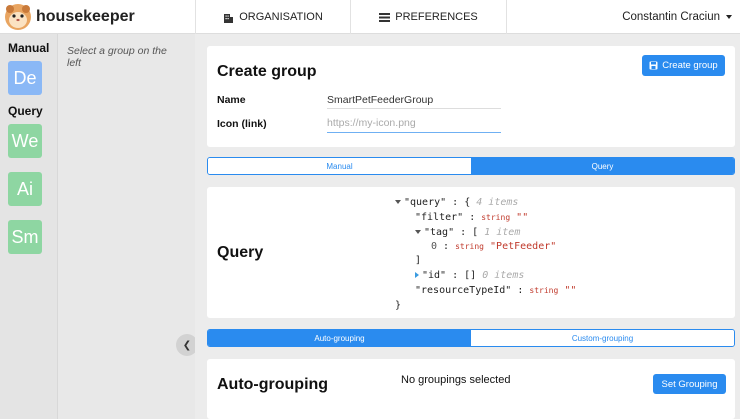  Describe the element at coordinates (229, 18) in the screenshot. I see `building-icon` at that location.